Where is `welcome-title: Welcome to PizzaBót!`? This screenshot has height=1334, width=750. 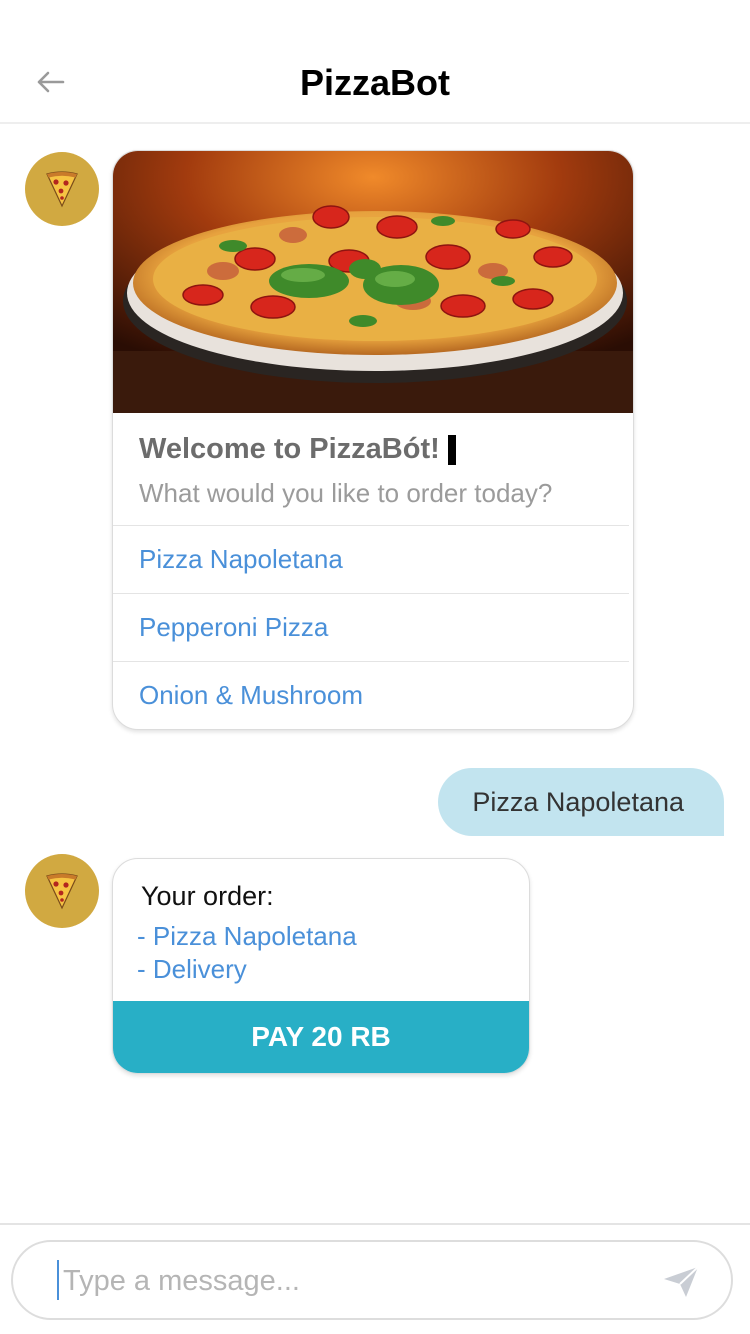 welcome-title: Welcome to PizzaBót! is located at coordinates (289, 449).